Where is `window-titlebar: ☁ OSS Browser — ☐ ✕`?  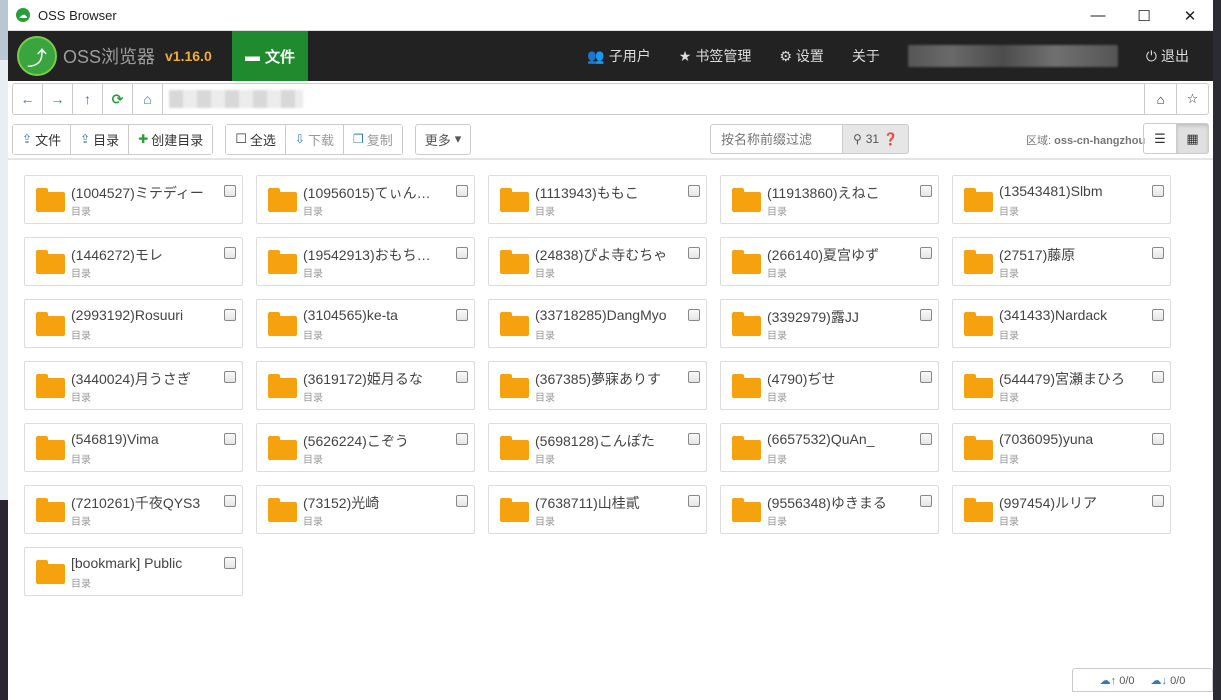 window-titlebar: ☁ OSS Browser — ☐ ✕ is located at coordinates (610, 15).